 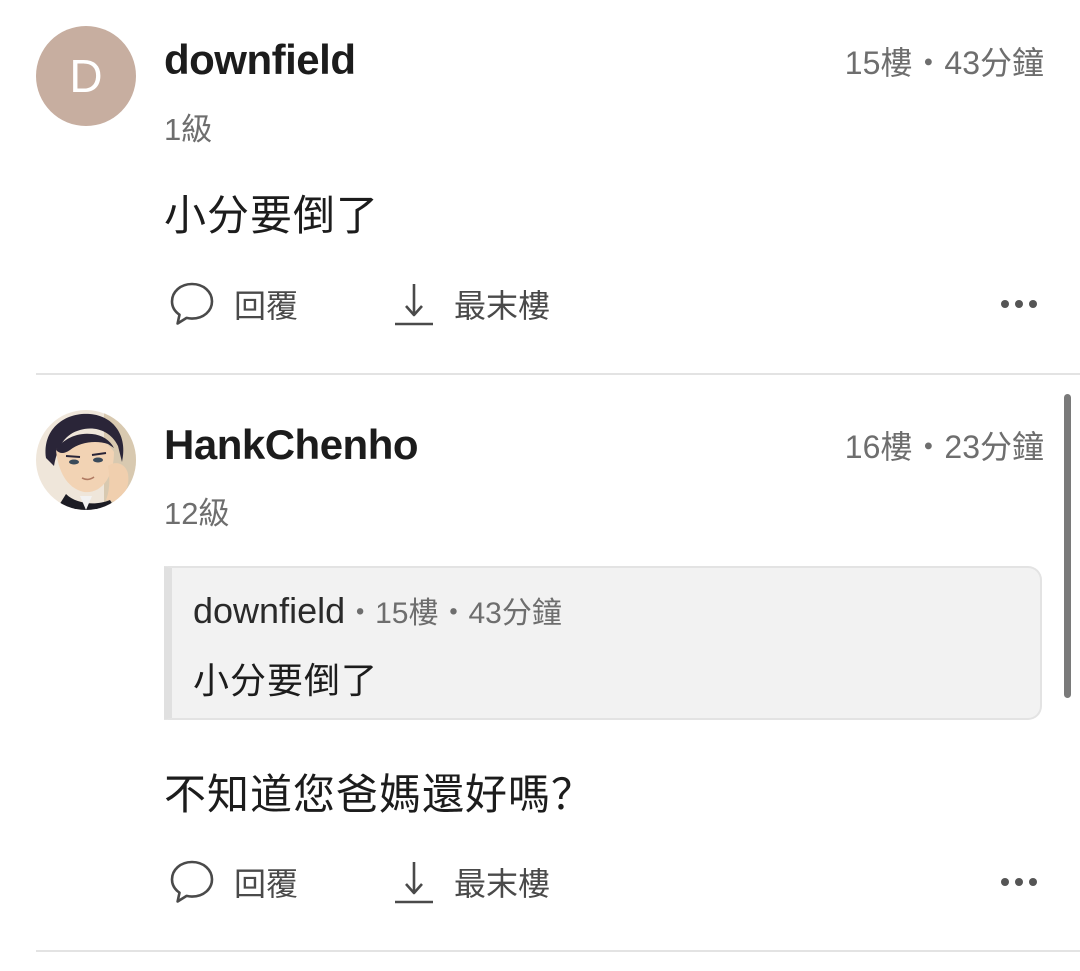 I want to click on avatar: D, so click(x=86, y=76).